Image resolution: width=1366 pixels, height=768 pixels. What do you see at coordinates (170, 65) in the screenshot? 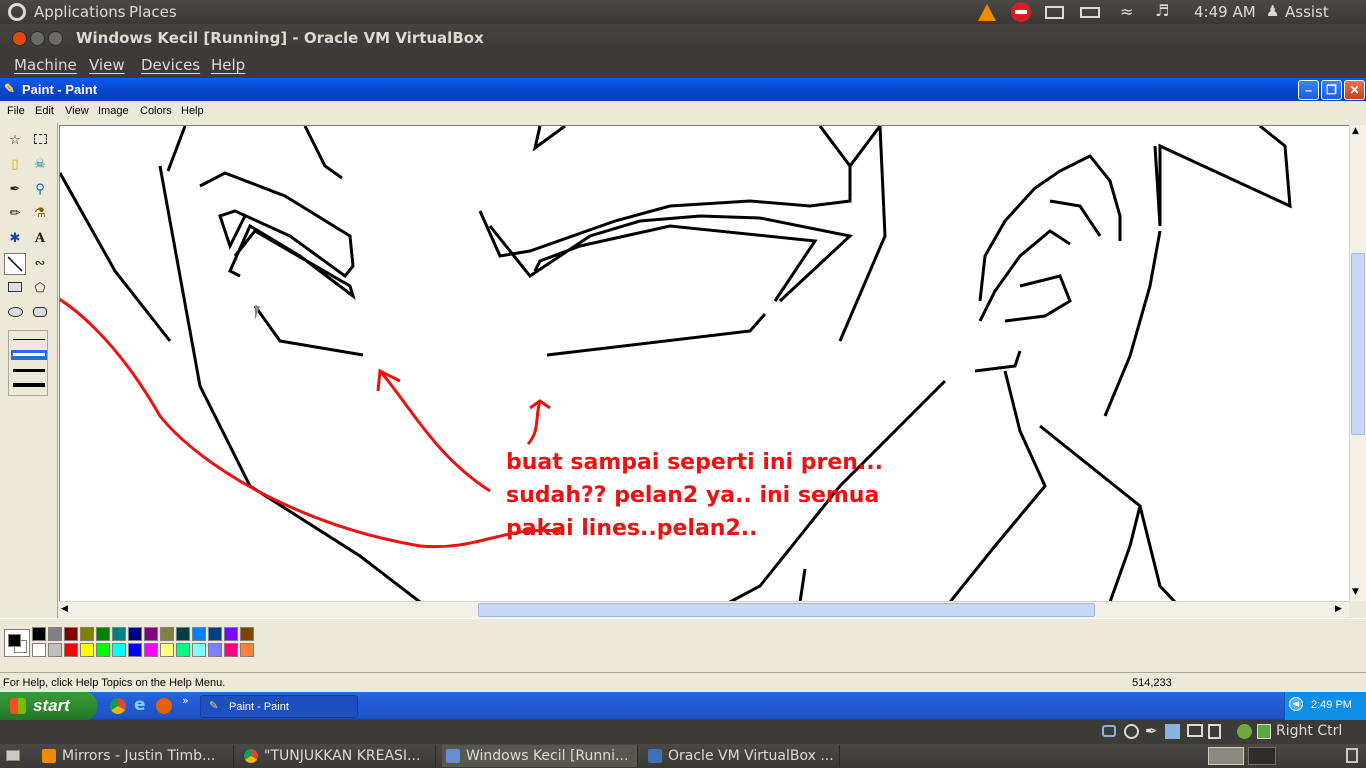
I see `vbox-menu-devices: Devices` at bounding box center [170, 65].